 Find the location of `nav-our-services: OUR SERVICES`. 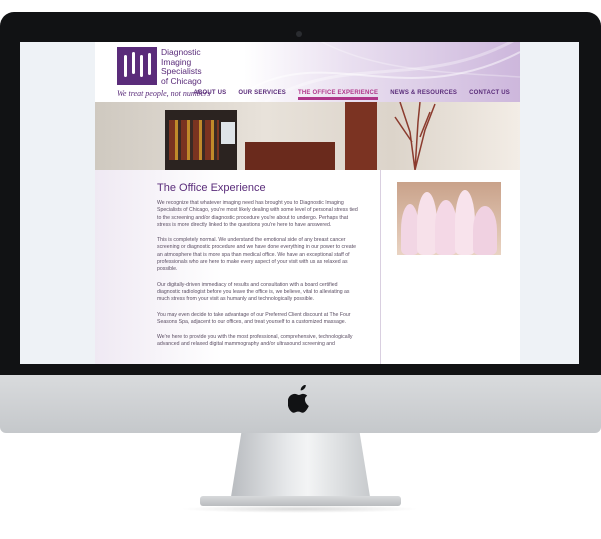

nav-our-services: OUR SERVICES is located at coordinates (262, 95).